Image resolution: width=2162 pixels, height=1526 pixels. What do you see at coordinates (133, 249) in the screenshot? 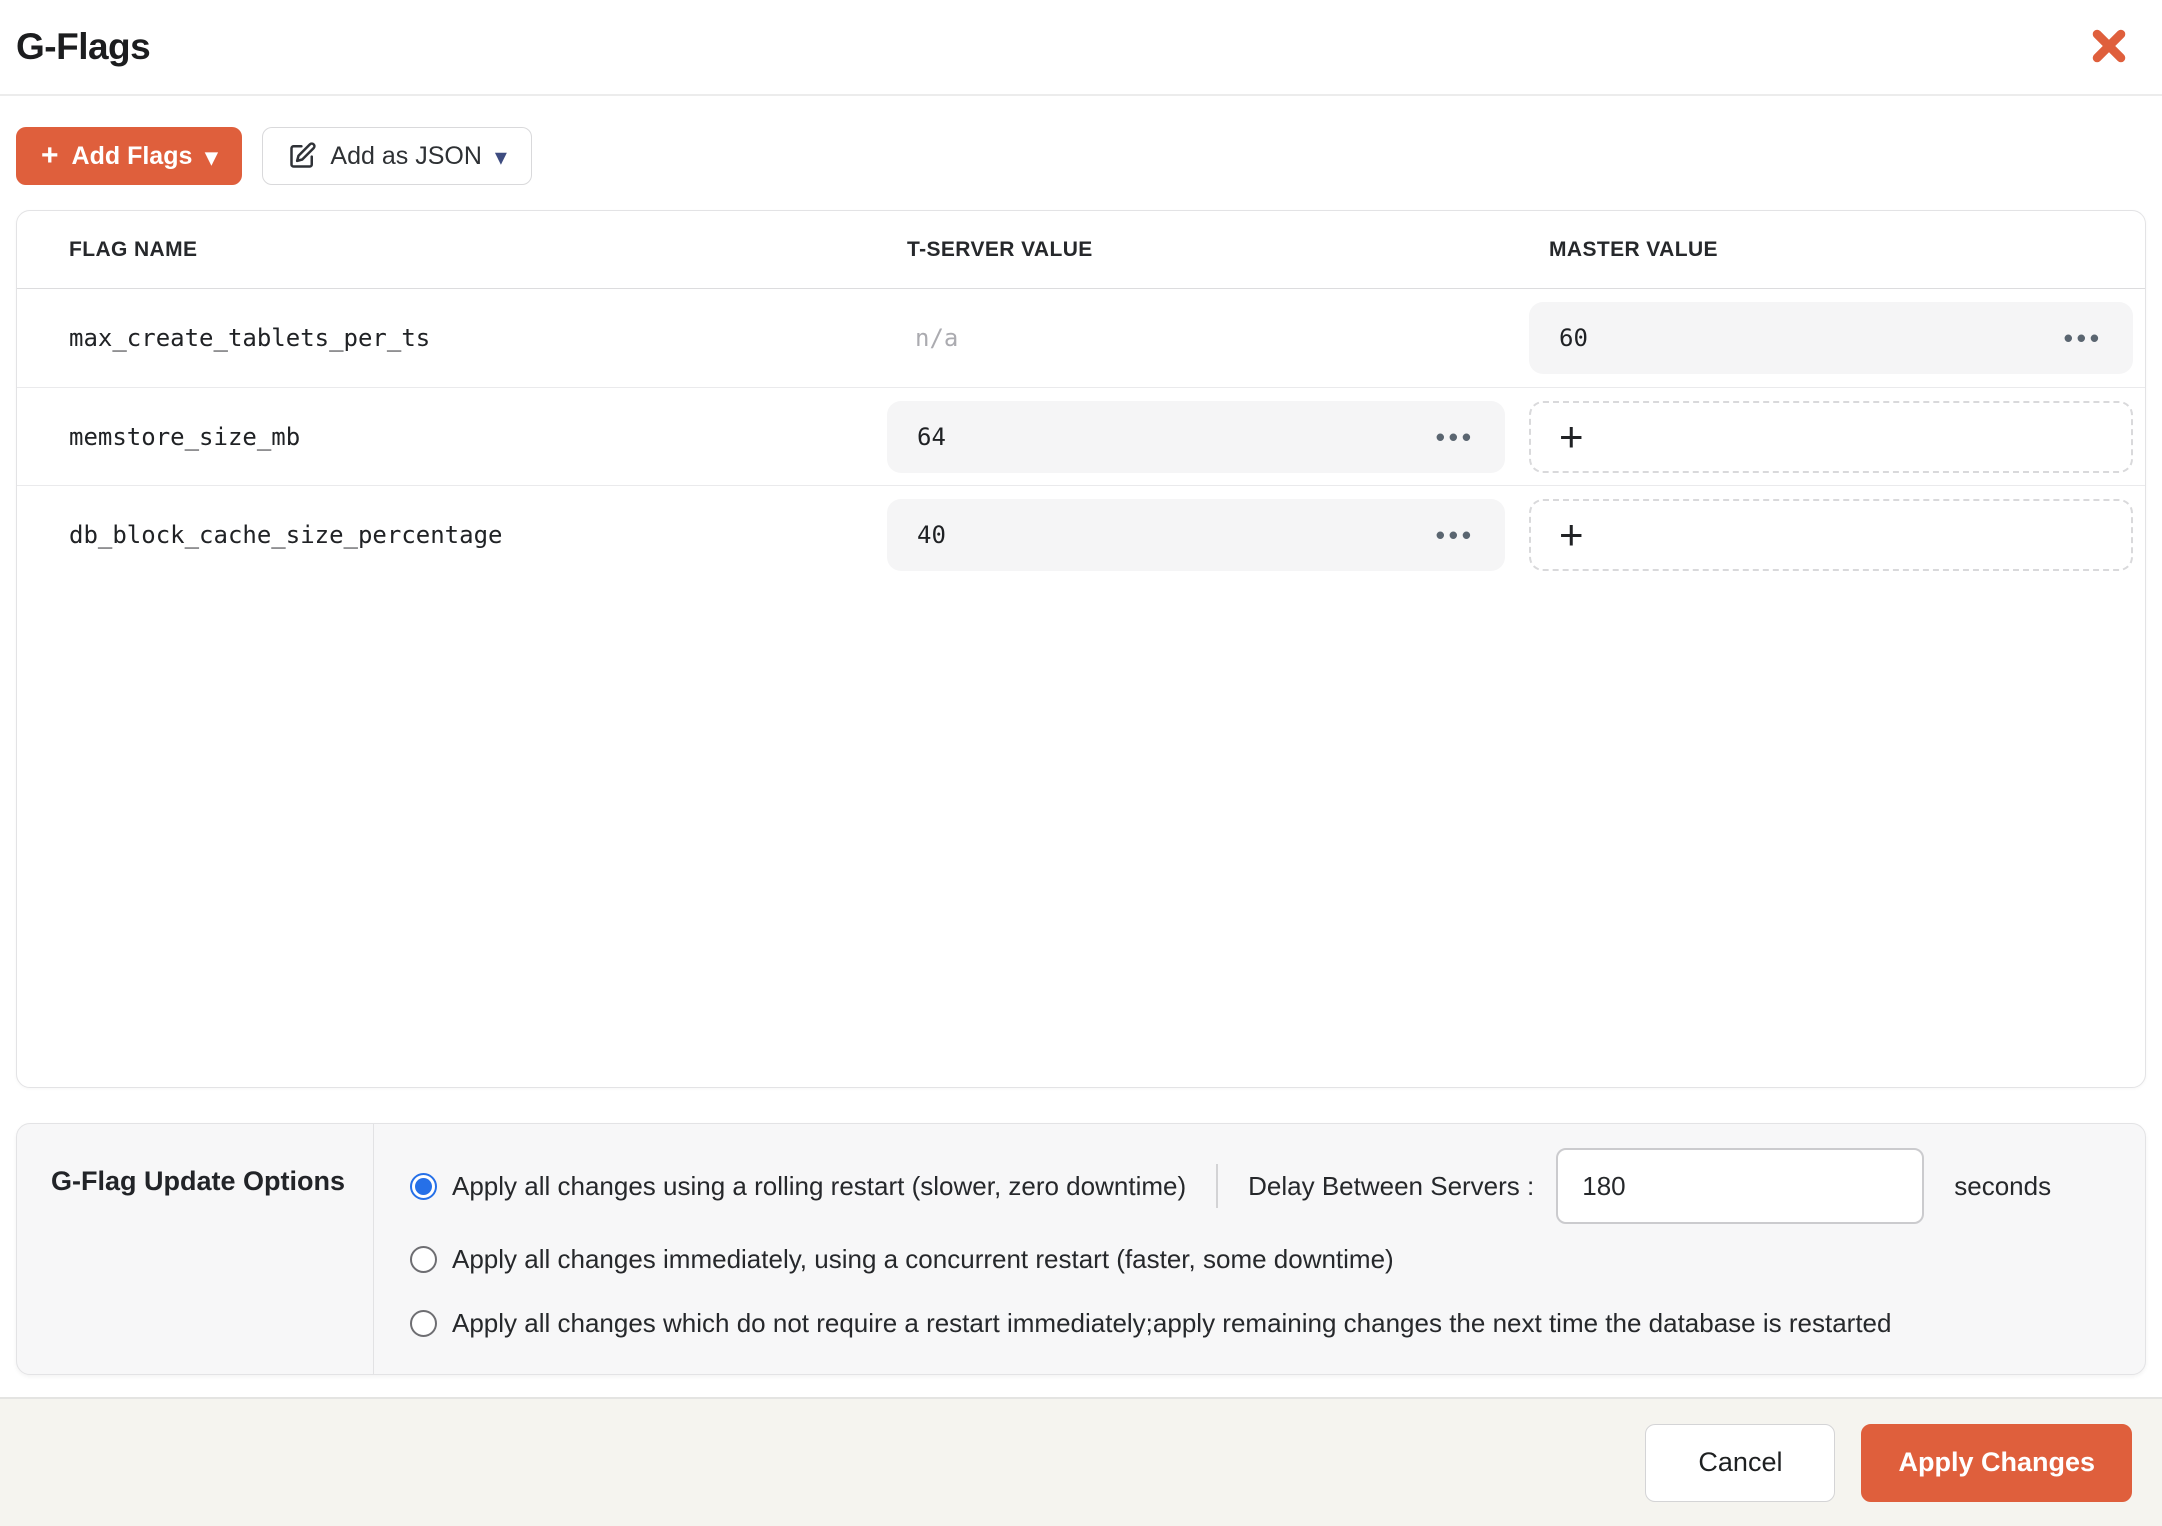
I see `column-header-flag-name: FLAG NAME` at bounding box center [133, 249].